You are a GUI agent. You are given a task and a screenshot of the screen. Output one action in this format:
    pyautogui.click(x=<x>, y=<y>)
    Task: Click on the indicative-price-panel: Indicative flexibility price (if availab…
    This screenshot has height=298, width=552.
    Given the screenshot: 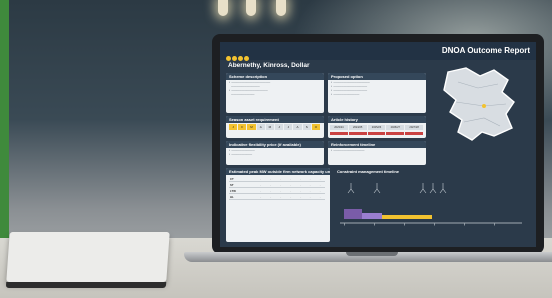 What is the action you would take?
    pyautogui.click(x=275, y=153)
    